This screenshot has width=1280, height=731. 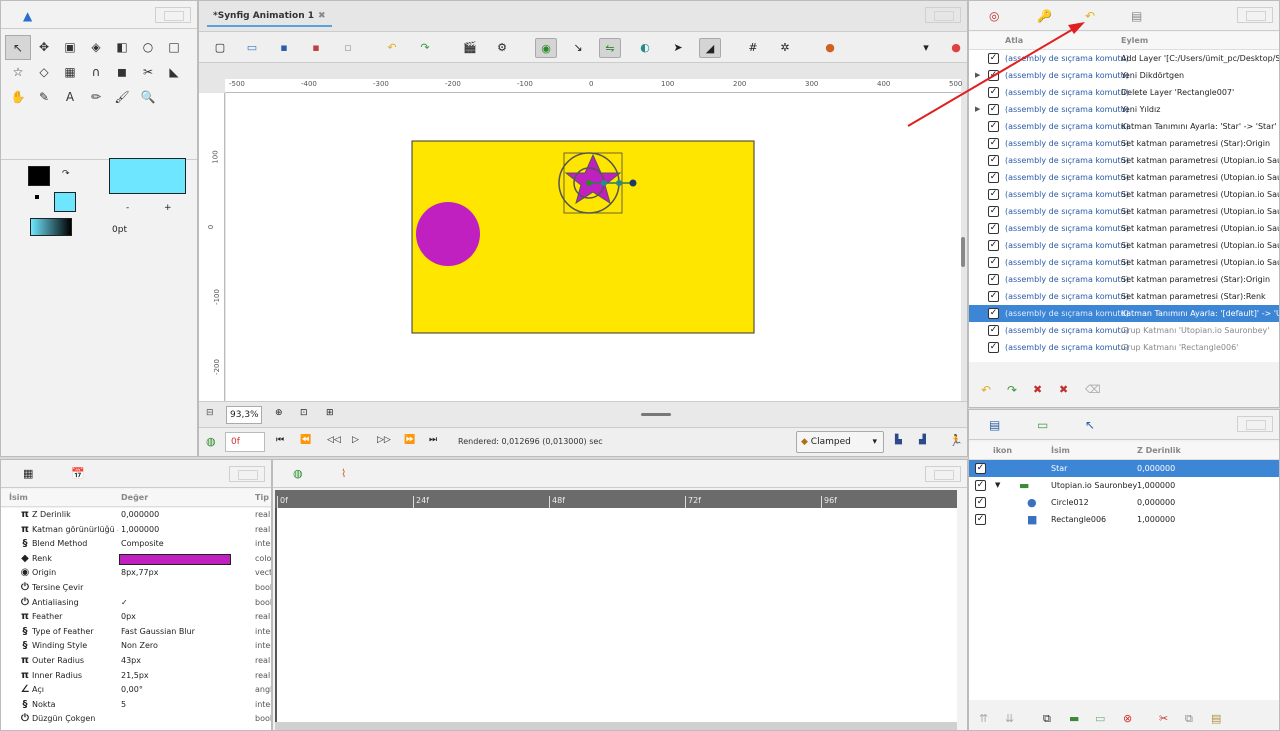 I want to click on params-tab-icon: ↖, so click(x=1090, y=425).